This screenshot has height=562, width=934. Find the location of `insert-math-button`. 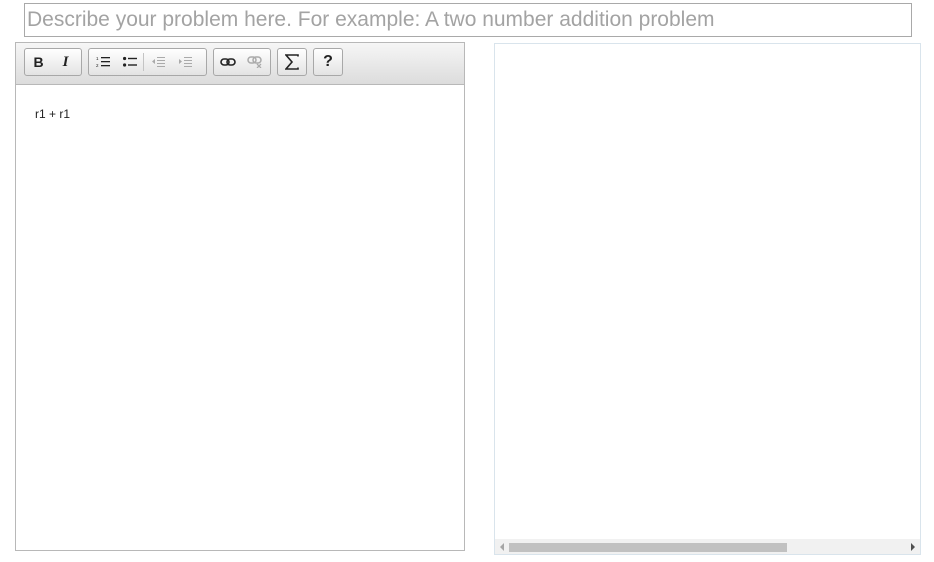

insert-math-button is located at coordinates (292, 62).